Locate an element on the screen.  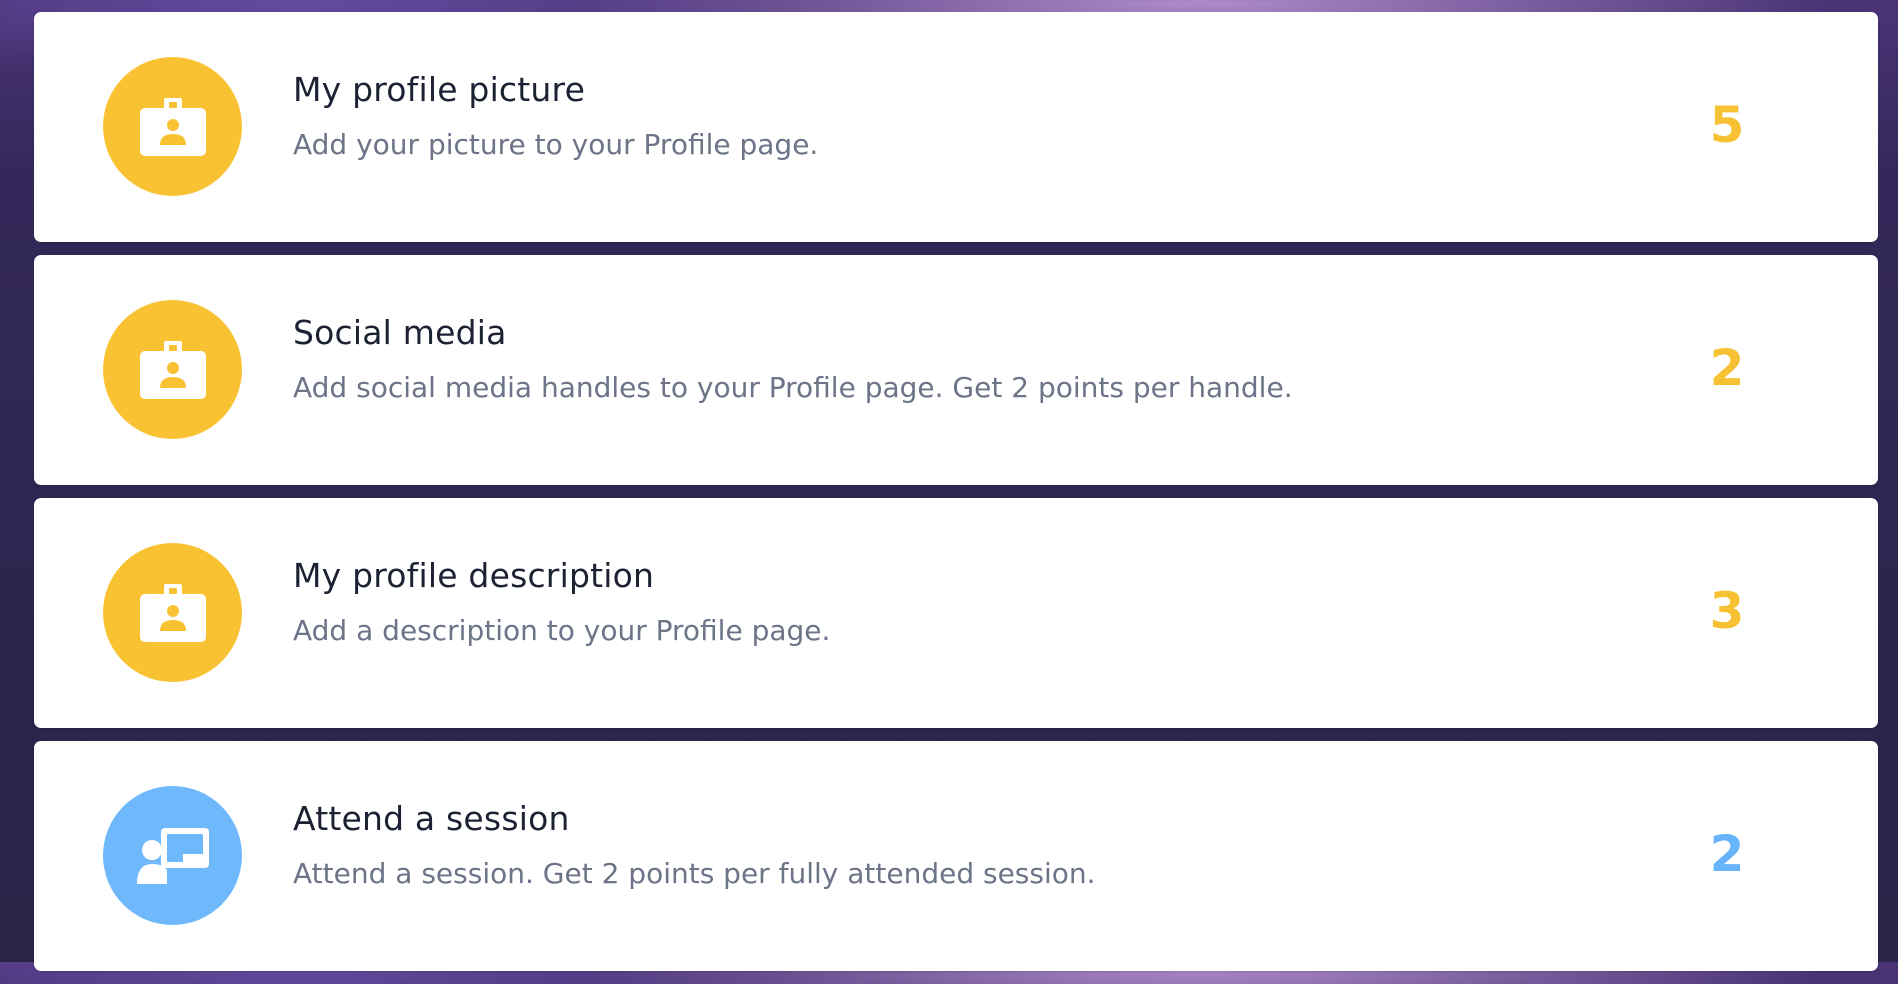
presenter-icon is located at coordinates (172, 855).